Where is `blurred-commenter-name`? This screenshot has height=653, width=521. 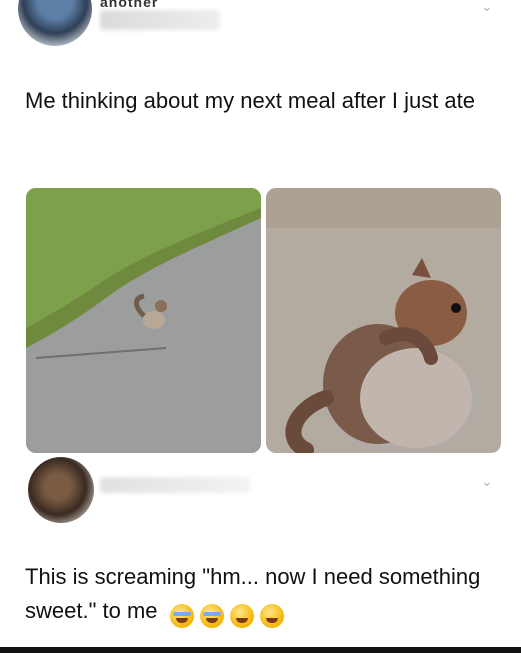
blurred-commenter-name is located at coordinates (175, 485).